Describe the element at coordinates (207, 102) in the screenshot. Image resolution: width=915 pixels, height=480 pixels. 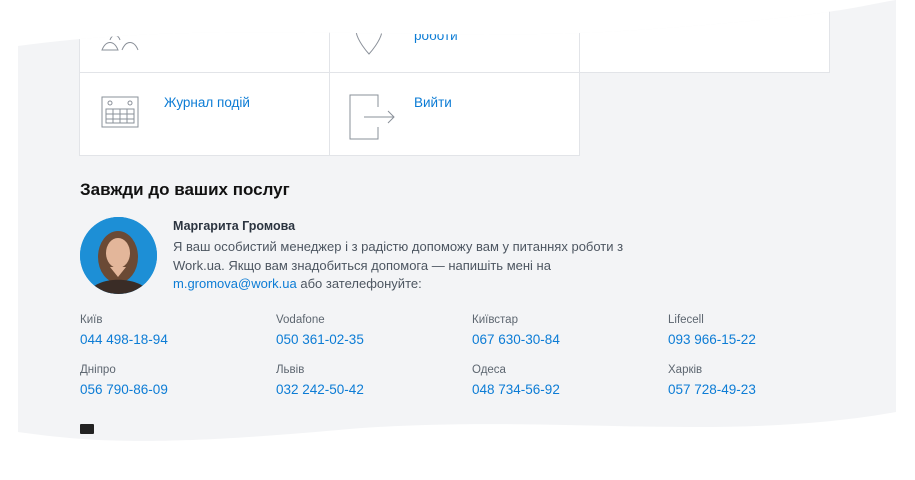
I see `menu-item-journal-label: Журнал подій` at that location.